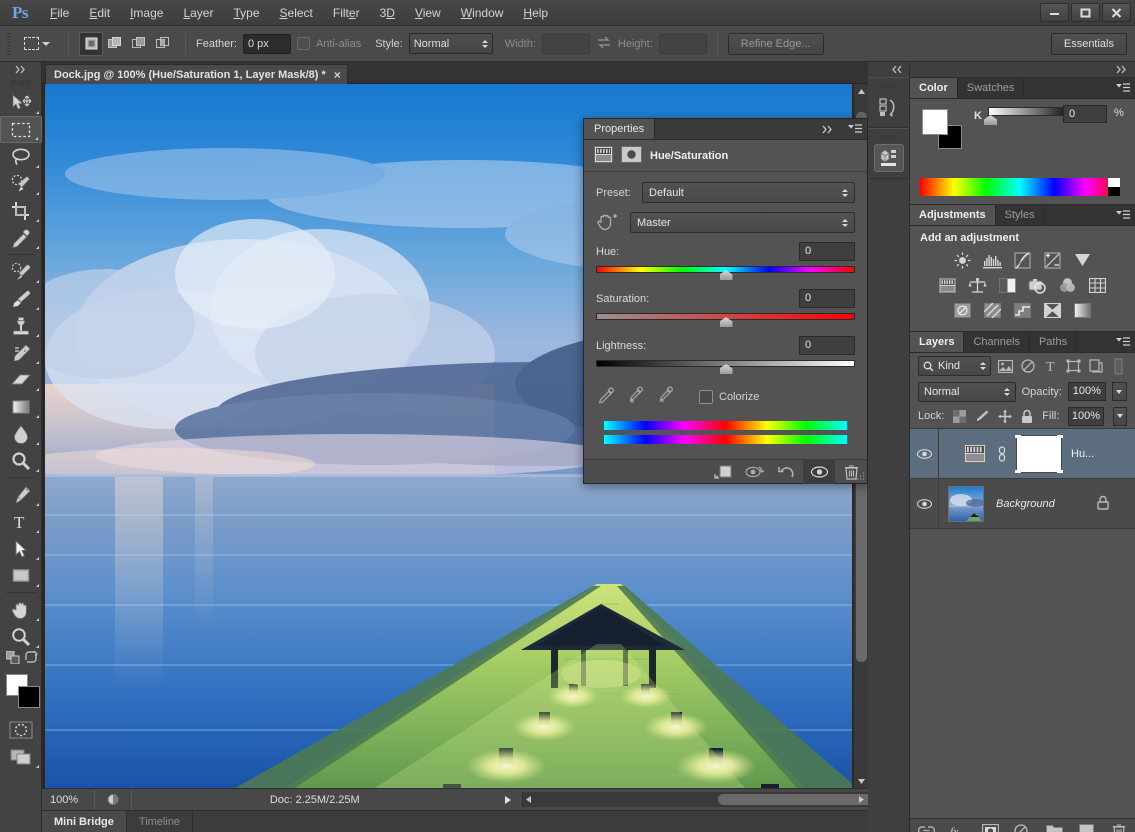 The height and width of the screenshot is (832, 1135). Describe the element at coordinates (827, 345) in the screenshot. I see `lightness-input: 0` at that location.